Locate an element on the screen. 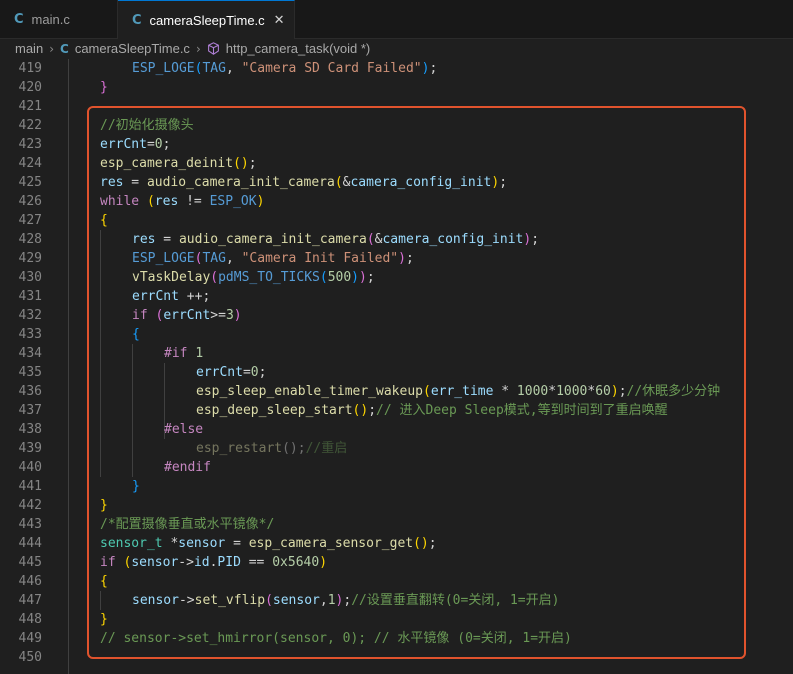 This screenshot has height=674, width=793. breadcrumb-folder: main is located at coordinates (29, 48).